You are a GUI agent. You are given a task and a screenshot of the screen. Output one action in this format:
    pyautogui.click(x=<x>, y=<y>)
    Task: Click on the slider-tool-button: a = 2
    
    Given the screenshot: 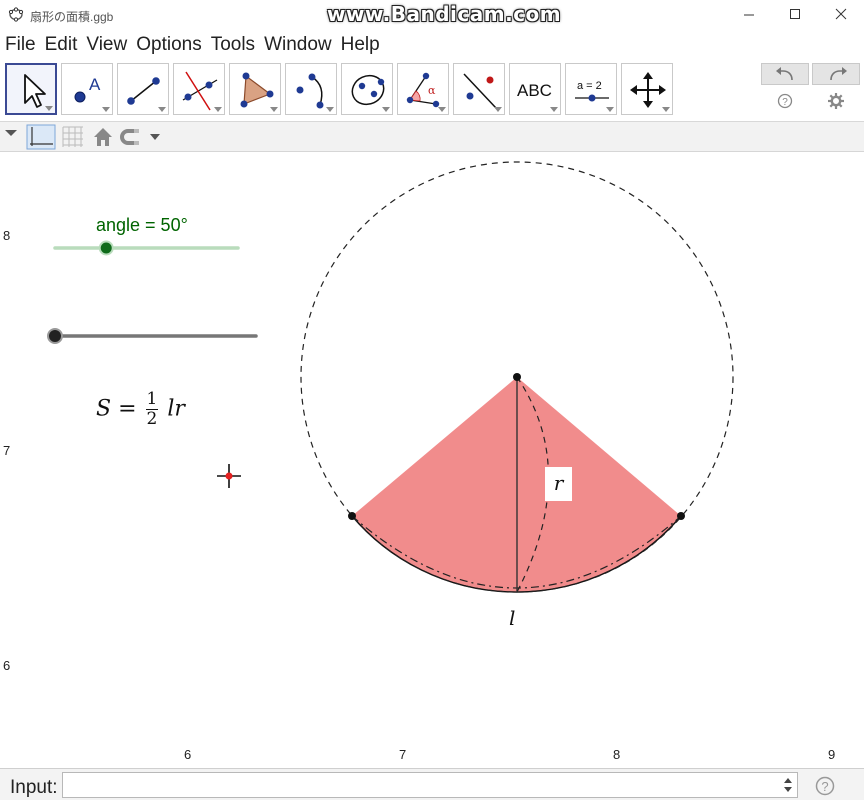 What is the action you would take?
    pyautogui.click(x=591, y=89)
    